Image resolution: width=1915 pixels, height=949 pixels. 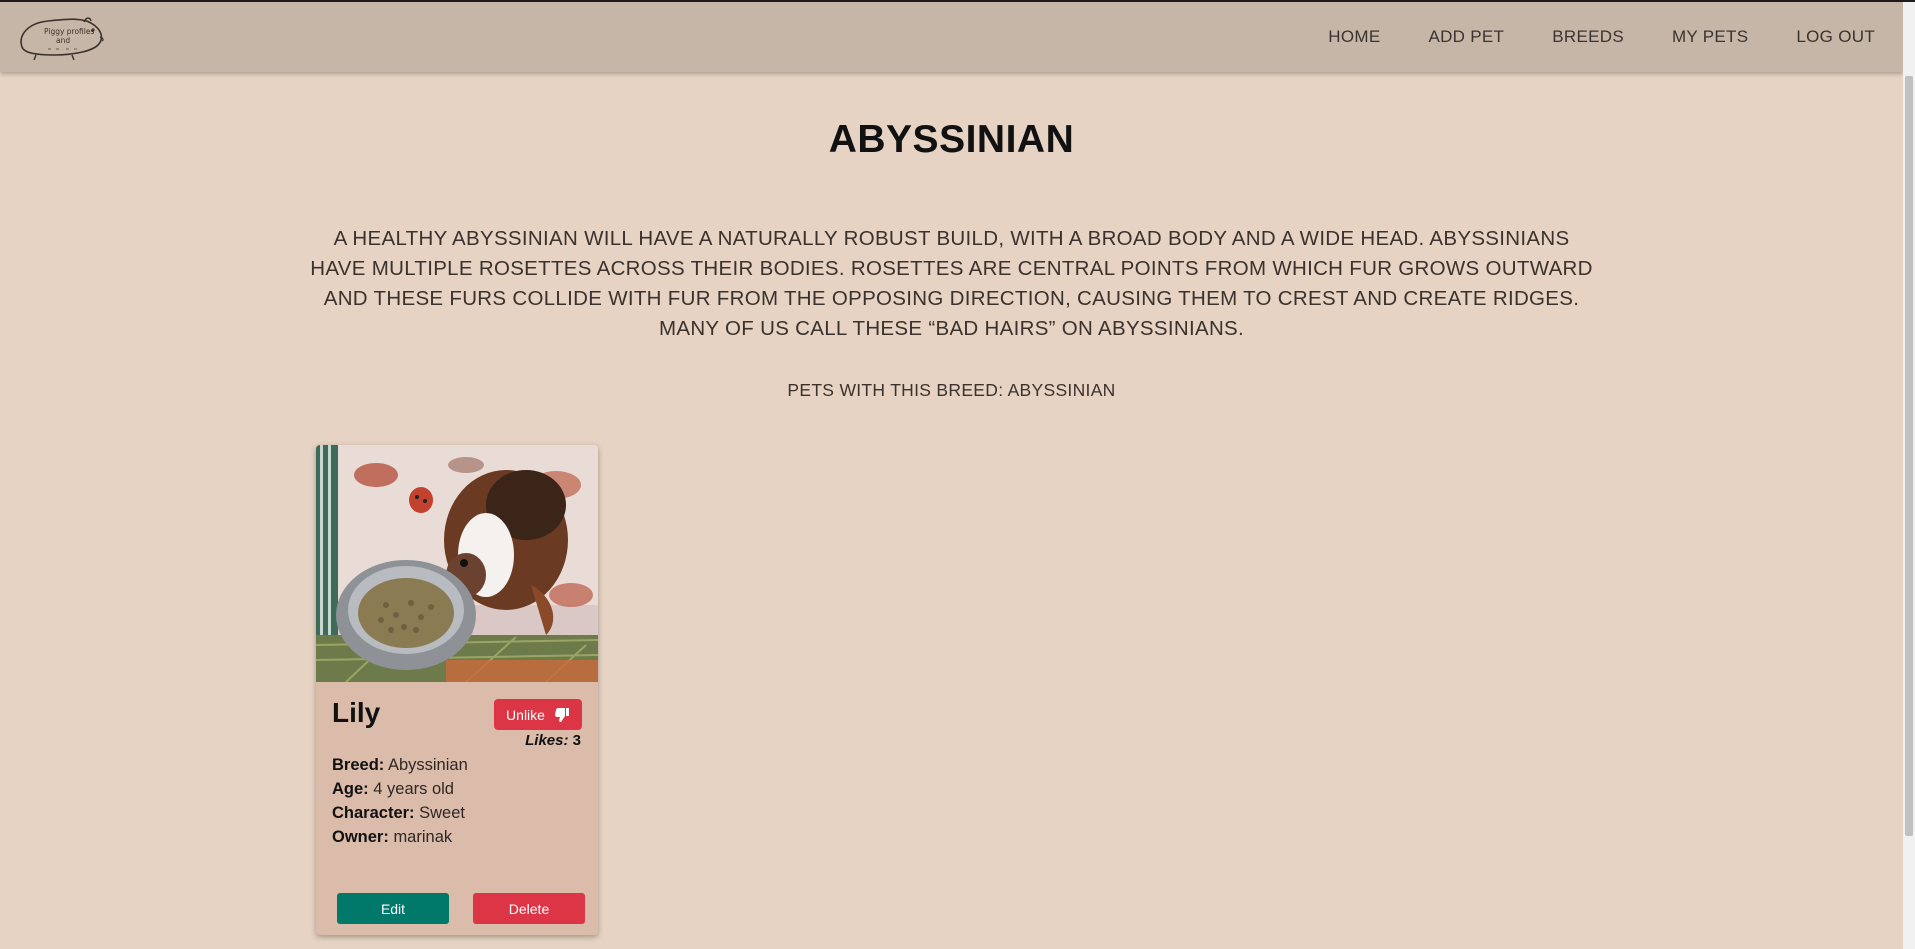 What do you see at coordinates (457, 563) in the screenshot?
I see `pet-photo` at bounding box center [457, 563].